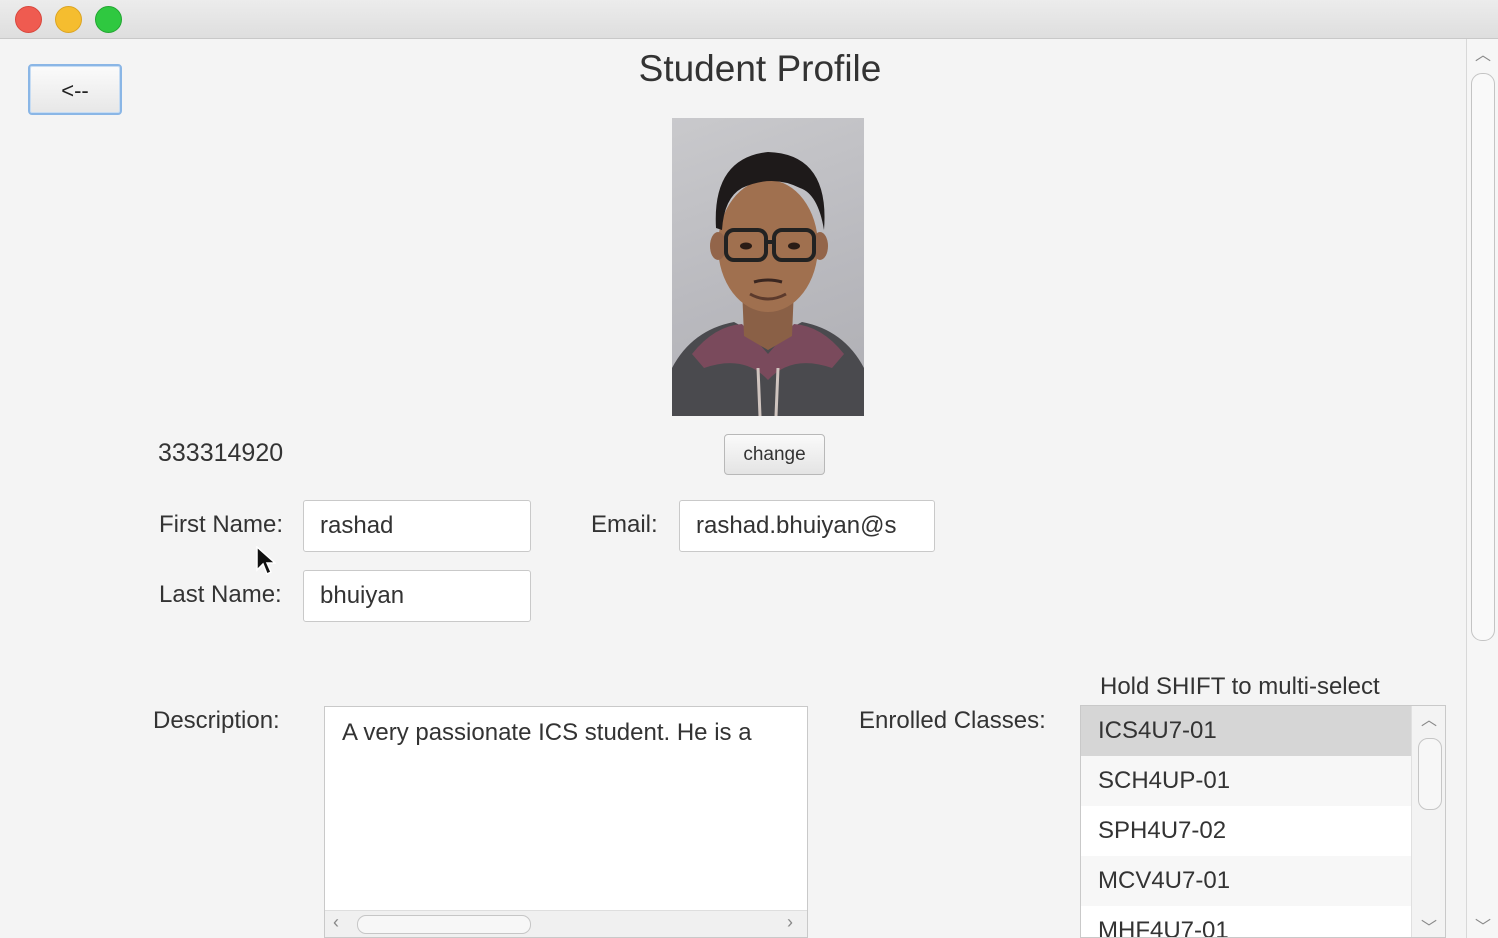 The image size is (1498, 938). Describe the element at coordinates (1483, 357) in the screenshot. I see `window-scroll-thumb` at that location.